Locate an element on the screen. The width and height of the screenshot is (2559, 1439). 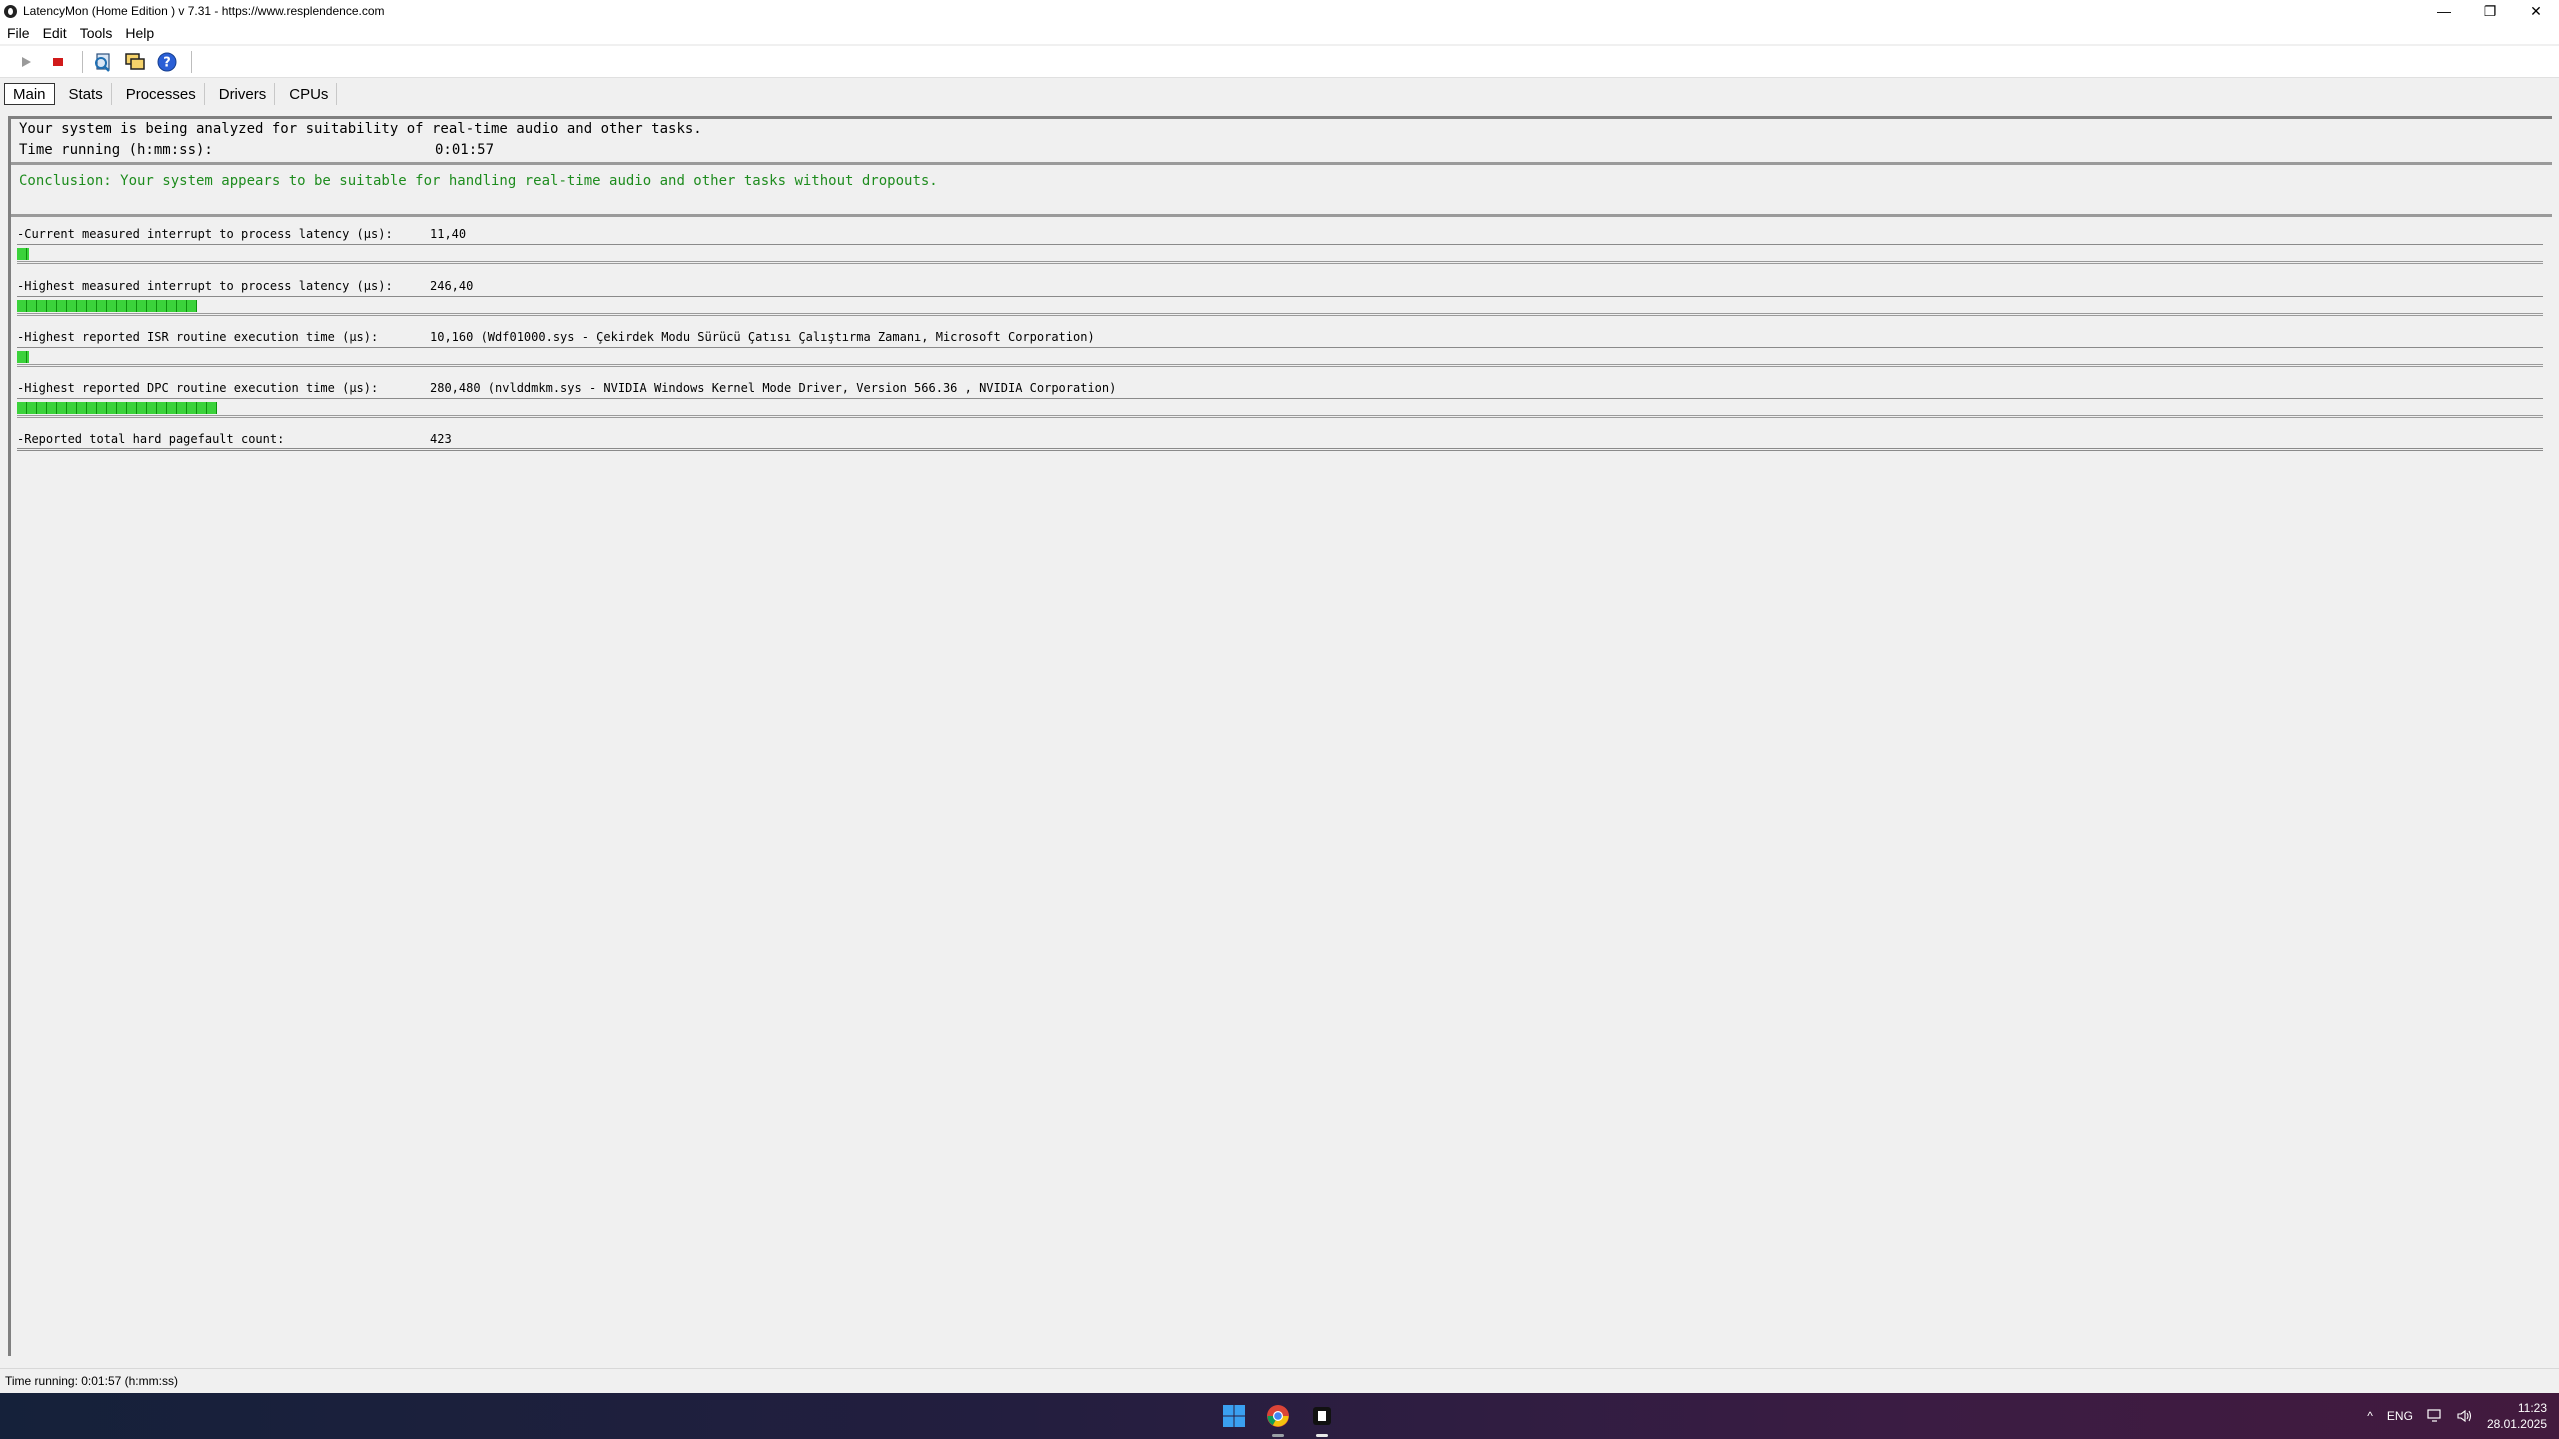
toolbar: ? is located at coordinates (1279, 62).